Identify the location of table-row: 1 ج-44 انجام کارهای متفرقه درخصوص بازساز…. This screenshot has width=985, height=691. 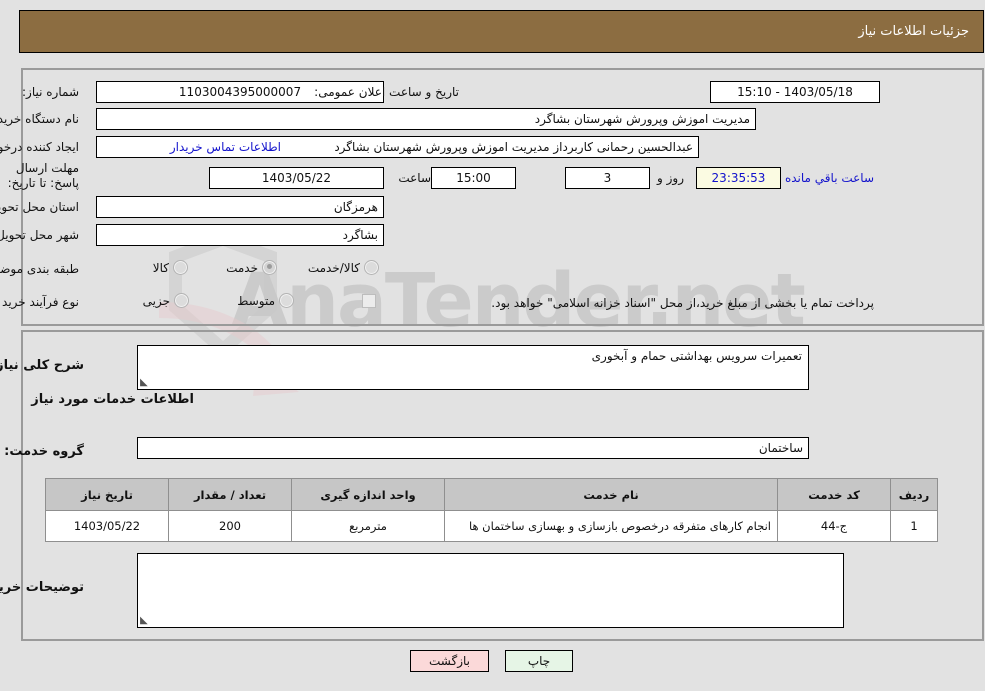
(492, 526).